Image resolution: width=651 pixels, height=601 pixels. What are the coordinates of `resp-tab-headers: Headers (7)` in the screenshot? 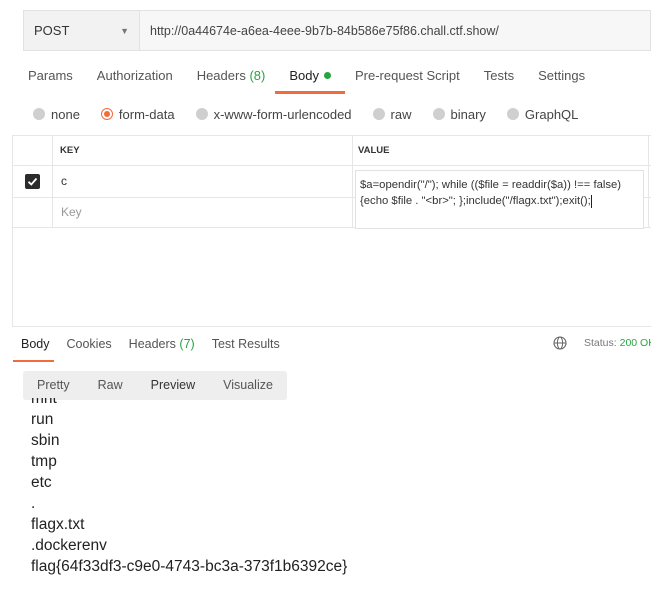 It's located at (162, 346).